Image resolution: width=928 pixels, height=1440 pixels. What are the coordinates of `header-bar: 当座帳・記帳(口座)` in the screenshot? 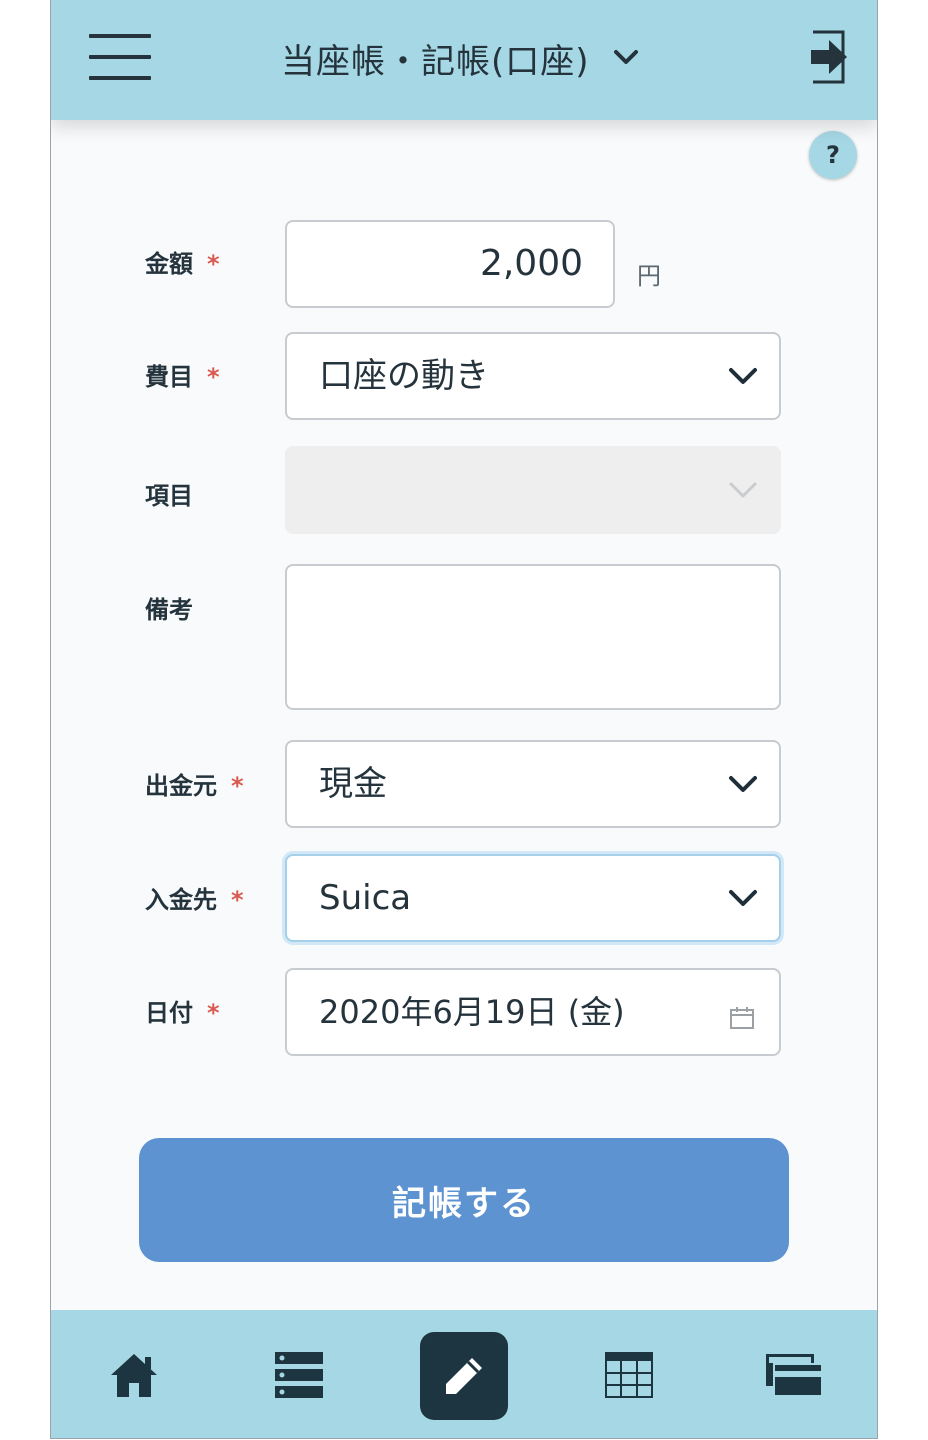 It's located at (464, 60).